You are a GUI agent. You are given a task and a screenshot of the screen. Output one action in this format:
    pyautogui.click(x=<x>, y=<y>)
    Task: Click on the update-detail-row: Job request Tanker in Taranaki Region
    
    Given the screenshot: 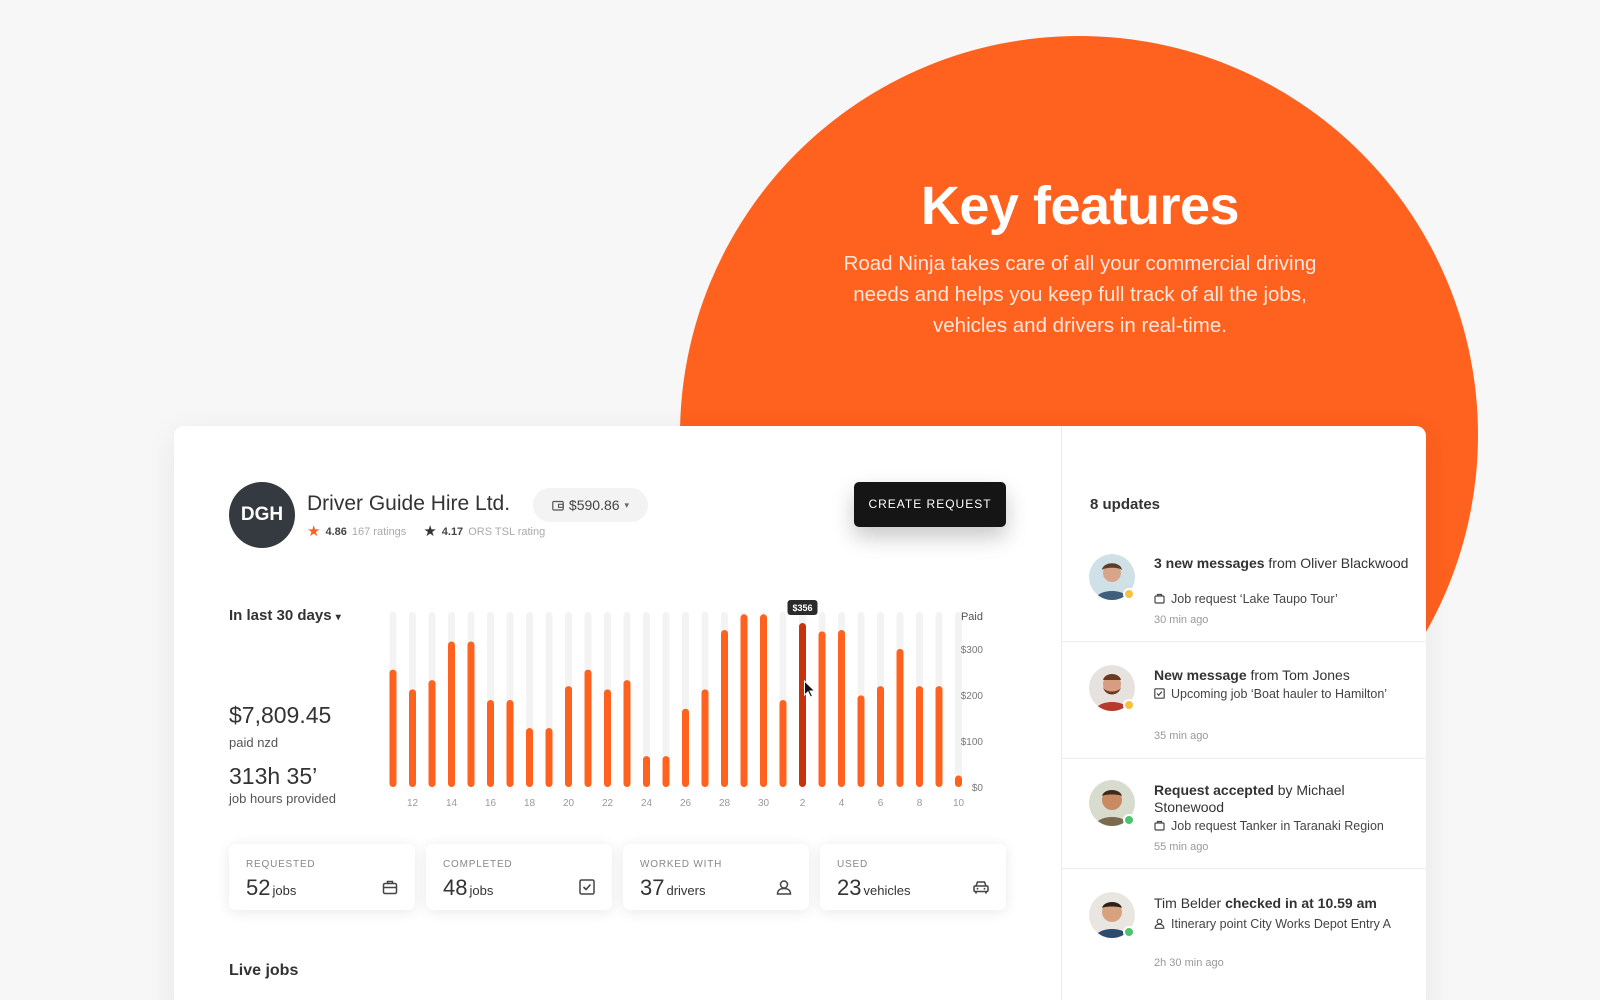 What is the action you would take?
    pyautogui.click(x=1284, y=826)
    